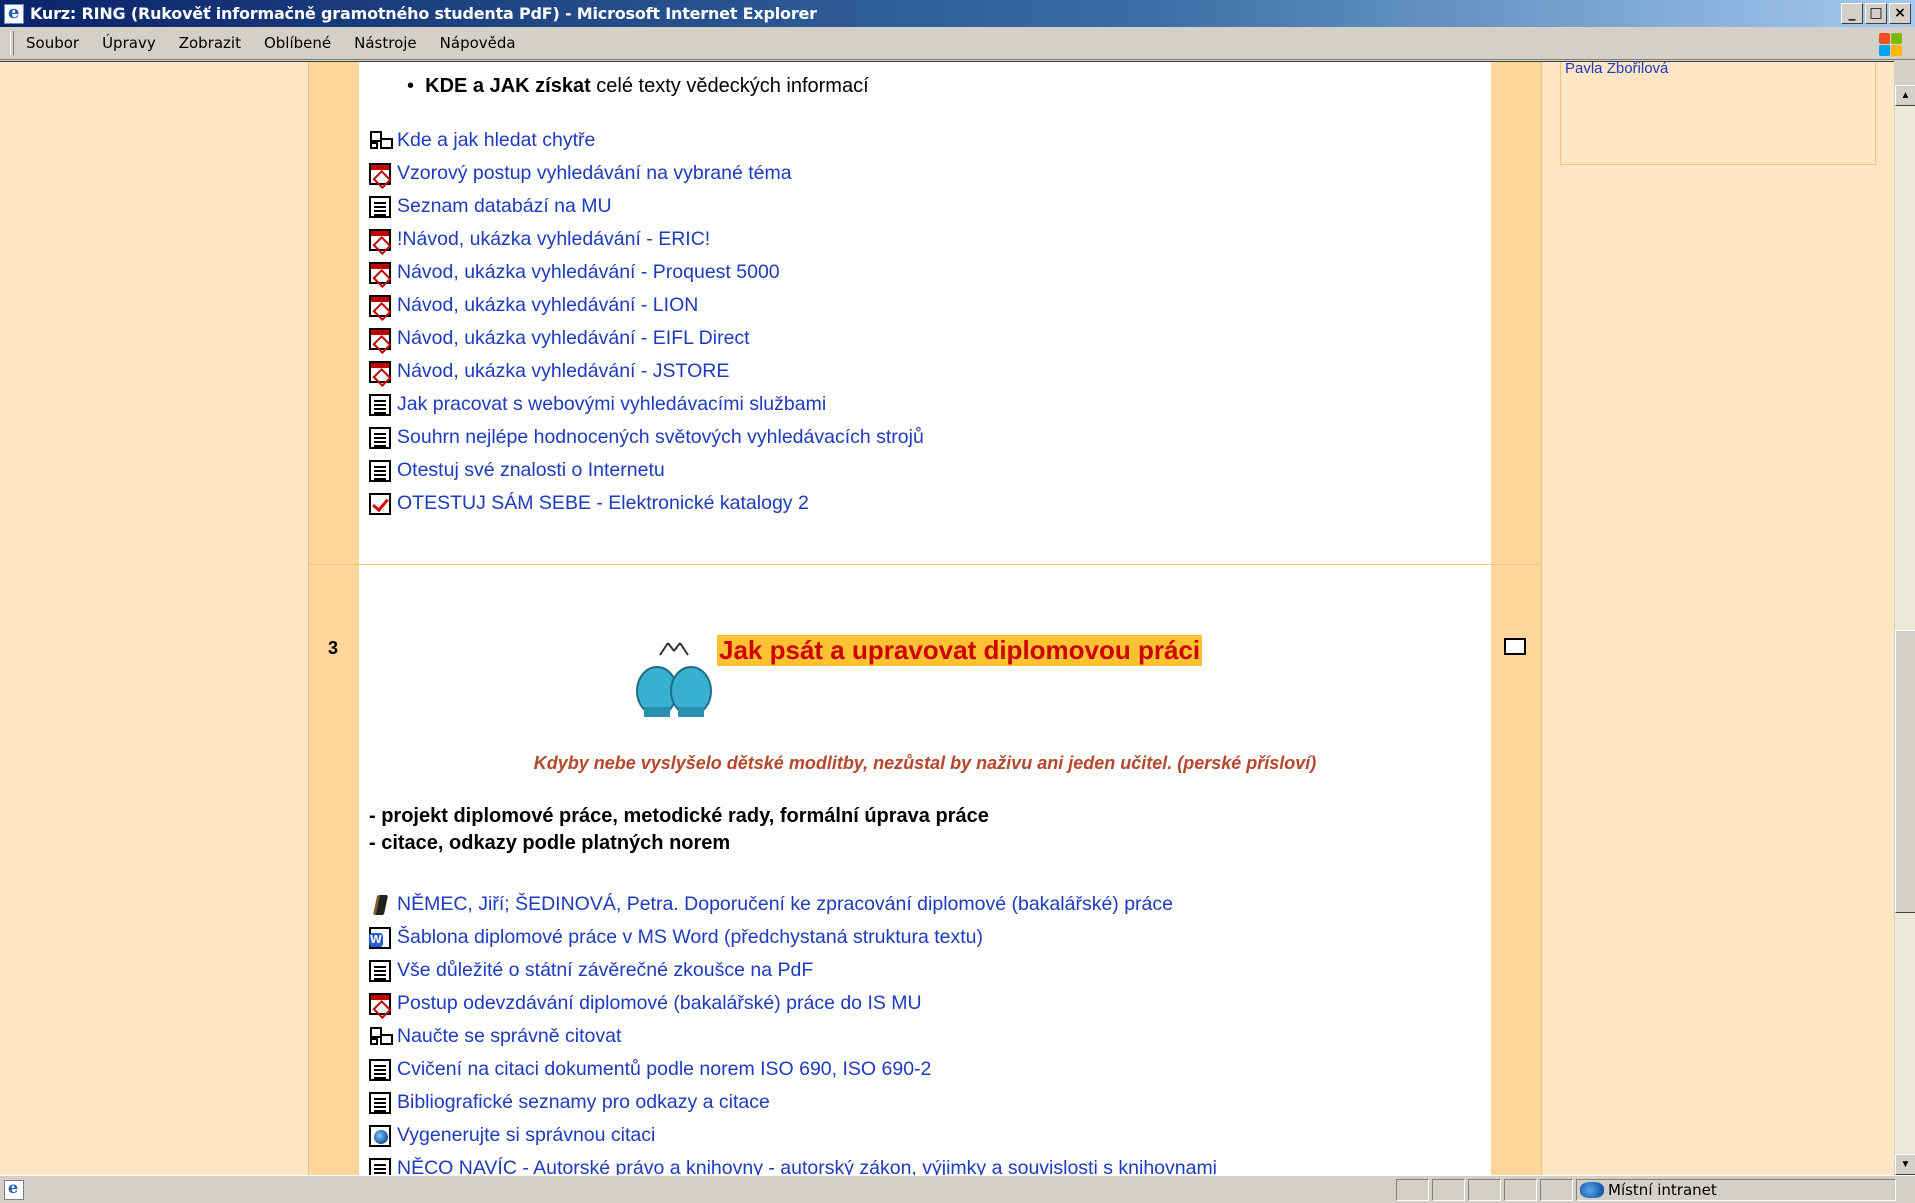 Image resolution: width=1915 pixels, height=1203 pixels. I want to click on scroll-up-arrow: ▲, so click(1905, 95).